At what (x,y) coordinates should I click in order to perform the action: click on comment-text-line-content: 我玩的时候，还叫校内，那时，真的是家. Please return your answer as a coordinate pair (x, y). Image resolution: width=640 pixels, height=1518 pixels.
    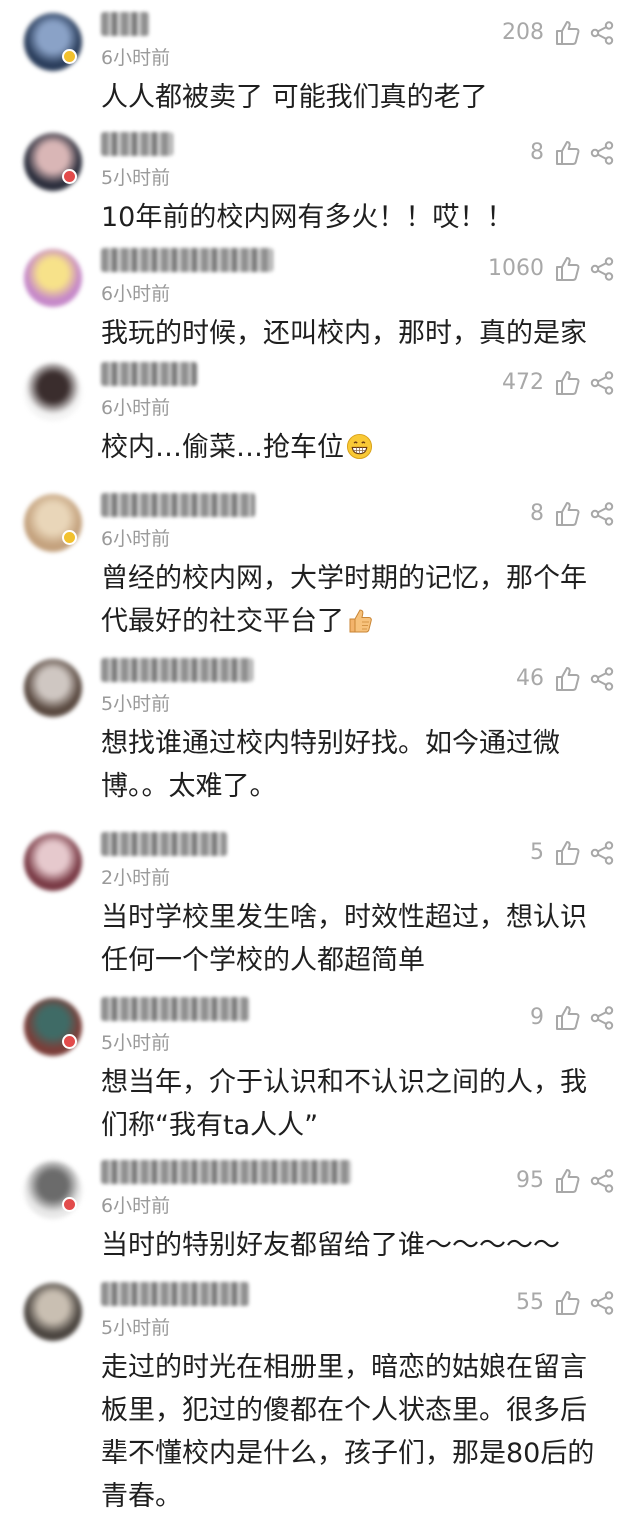
    Looking at the image, I should click on (344, 333).